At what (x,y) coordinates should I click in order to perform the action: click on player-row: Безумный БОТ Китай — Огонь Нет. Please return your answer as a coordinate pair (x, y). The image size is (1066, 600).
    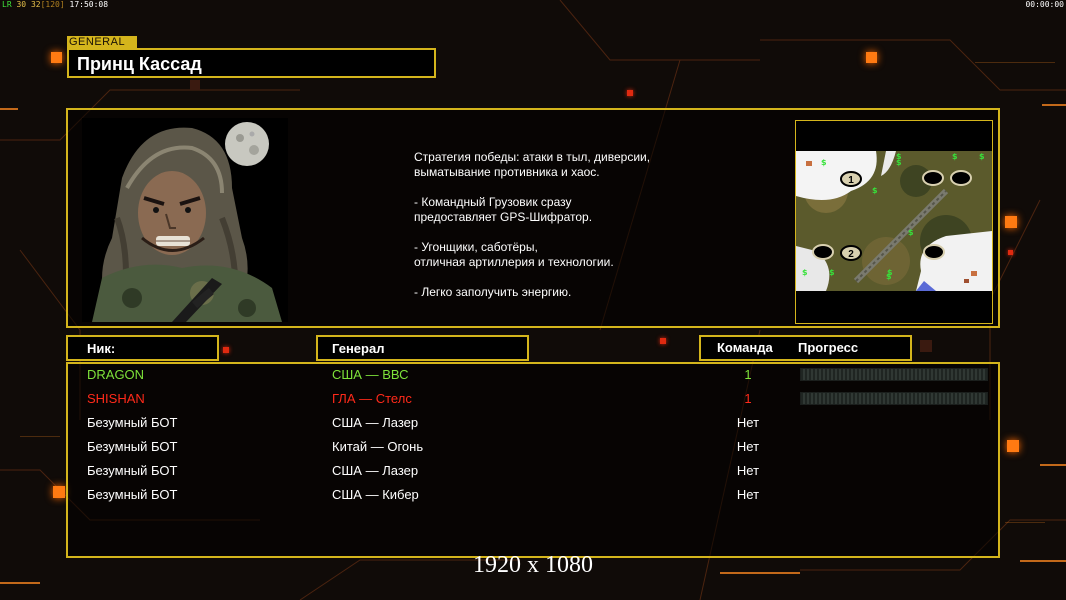
    Looking at the image, I should click on (533, 447).